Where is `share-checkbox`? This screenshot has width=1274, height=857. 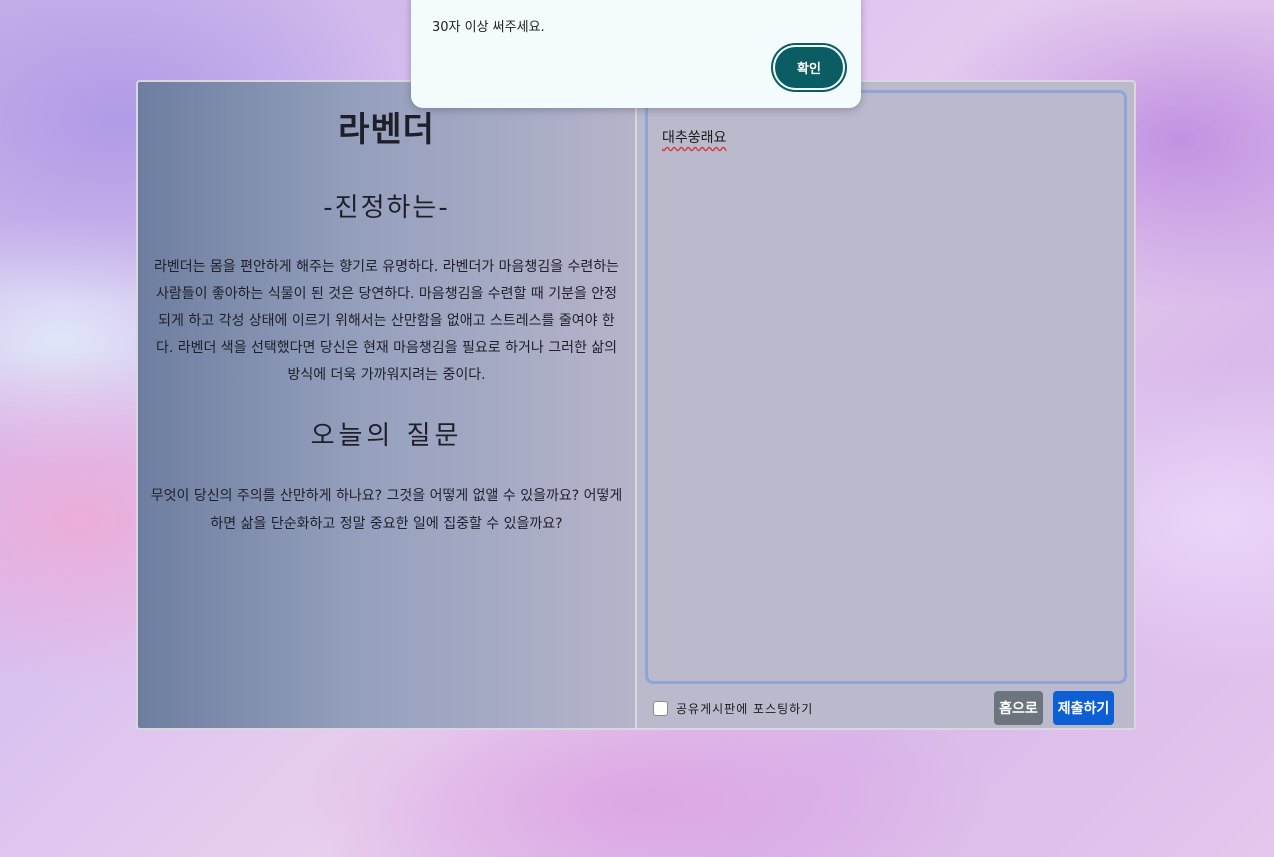
share-checkbox is located at coordinates (660, 708).